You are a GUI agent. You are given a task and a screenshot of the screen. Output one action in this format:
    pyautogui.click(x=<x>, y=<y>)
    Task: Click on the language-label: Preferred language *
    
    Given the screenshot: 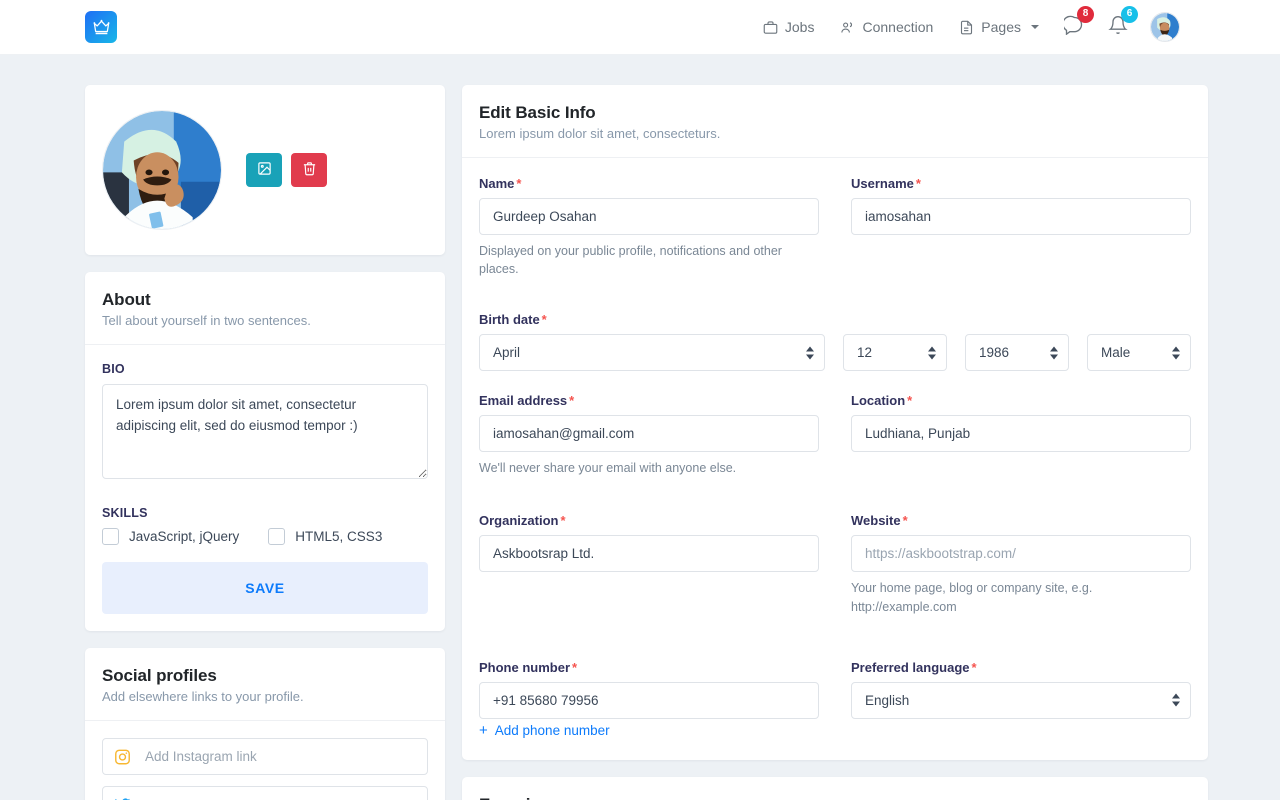 What is the action you would take?
    pyautogui.click(x=1021, y=667)
    